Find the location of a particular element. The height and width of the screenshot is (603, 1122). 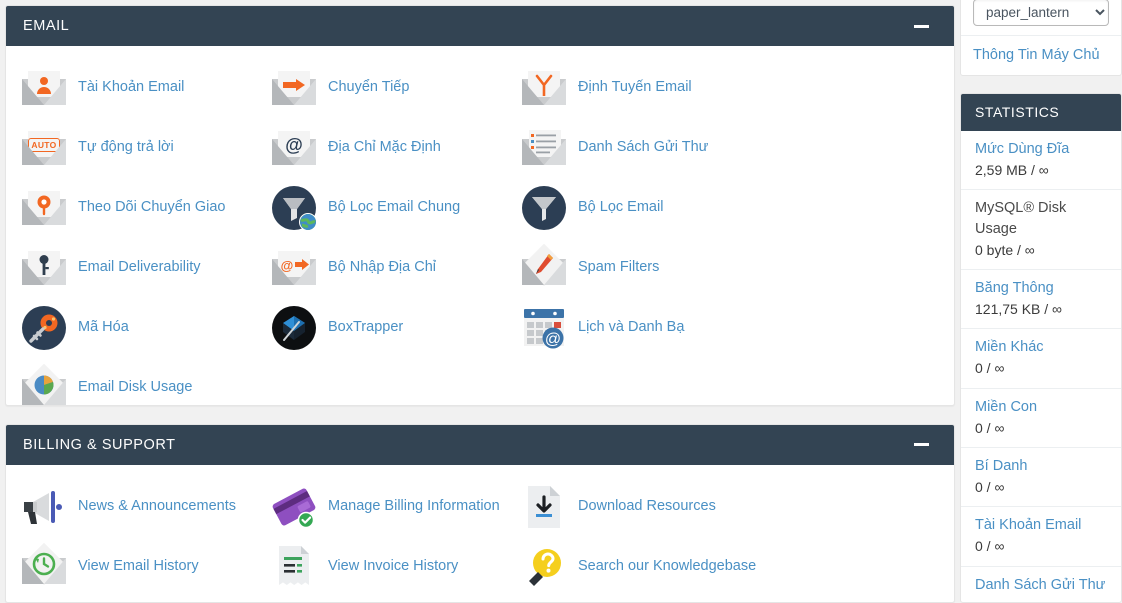

tile-chuy-n-ti-p: Chuyển Tiếp is located at coordinates (381, 88).